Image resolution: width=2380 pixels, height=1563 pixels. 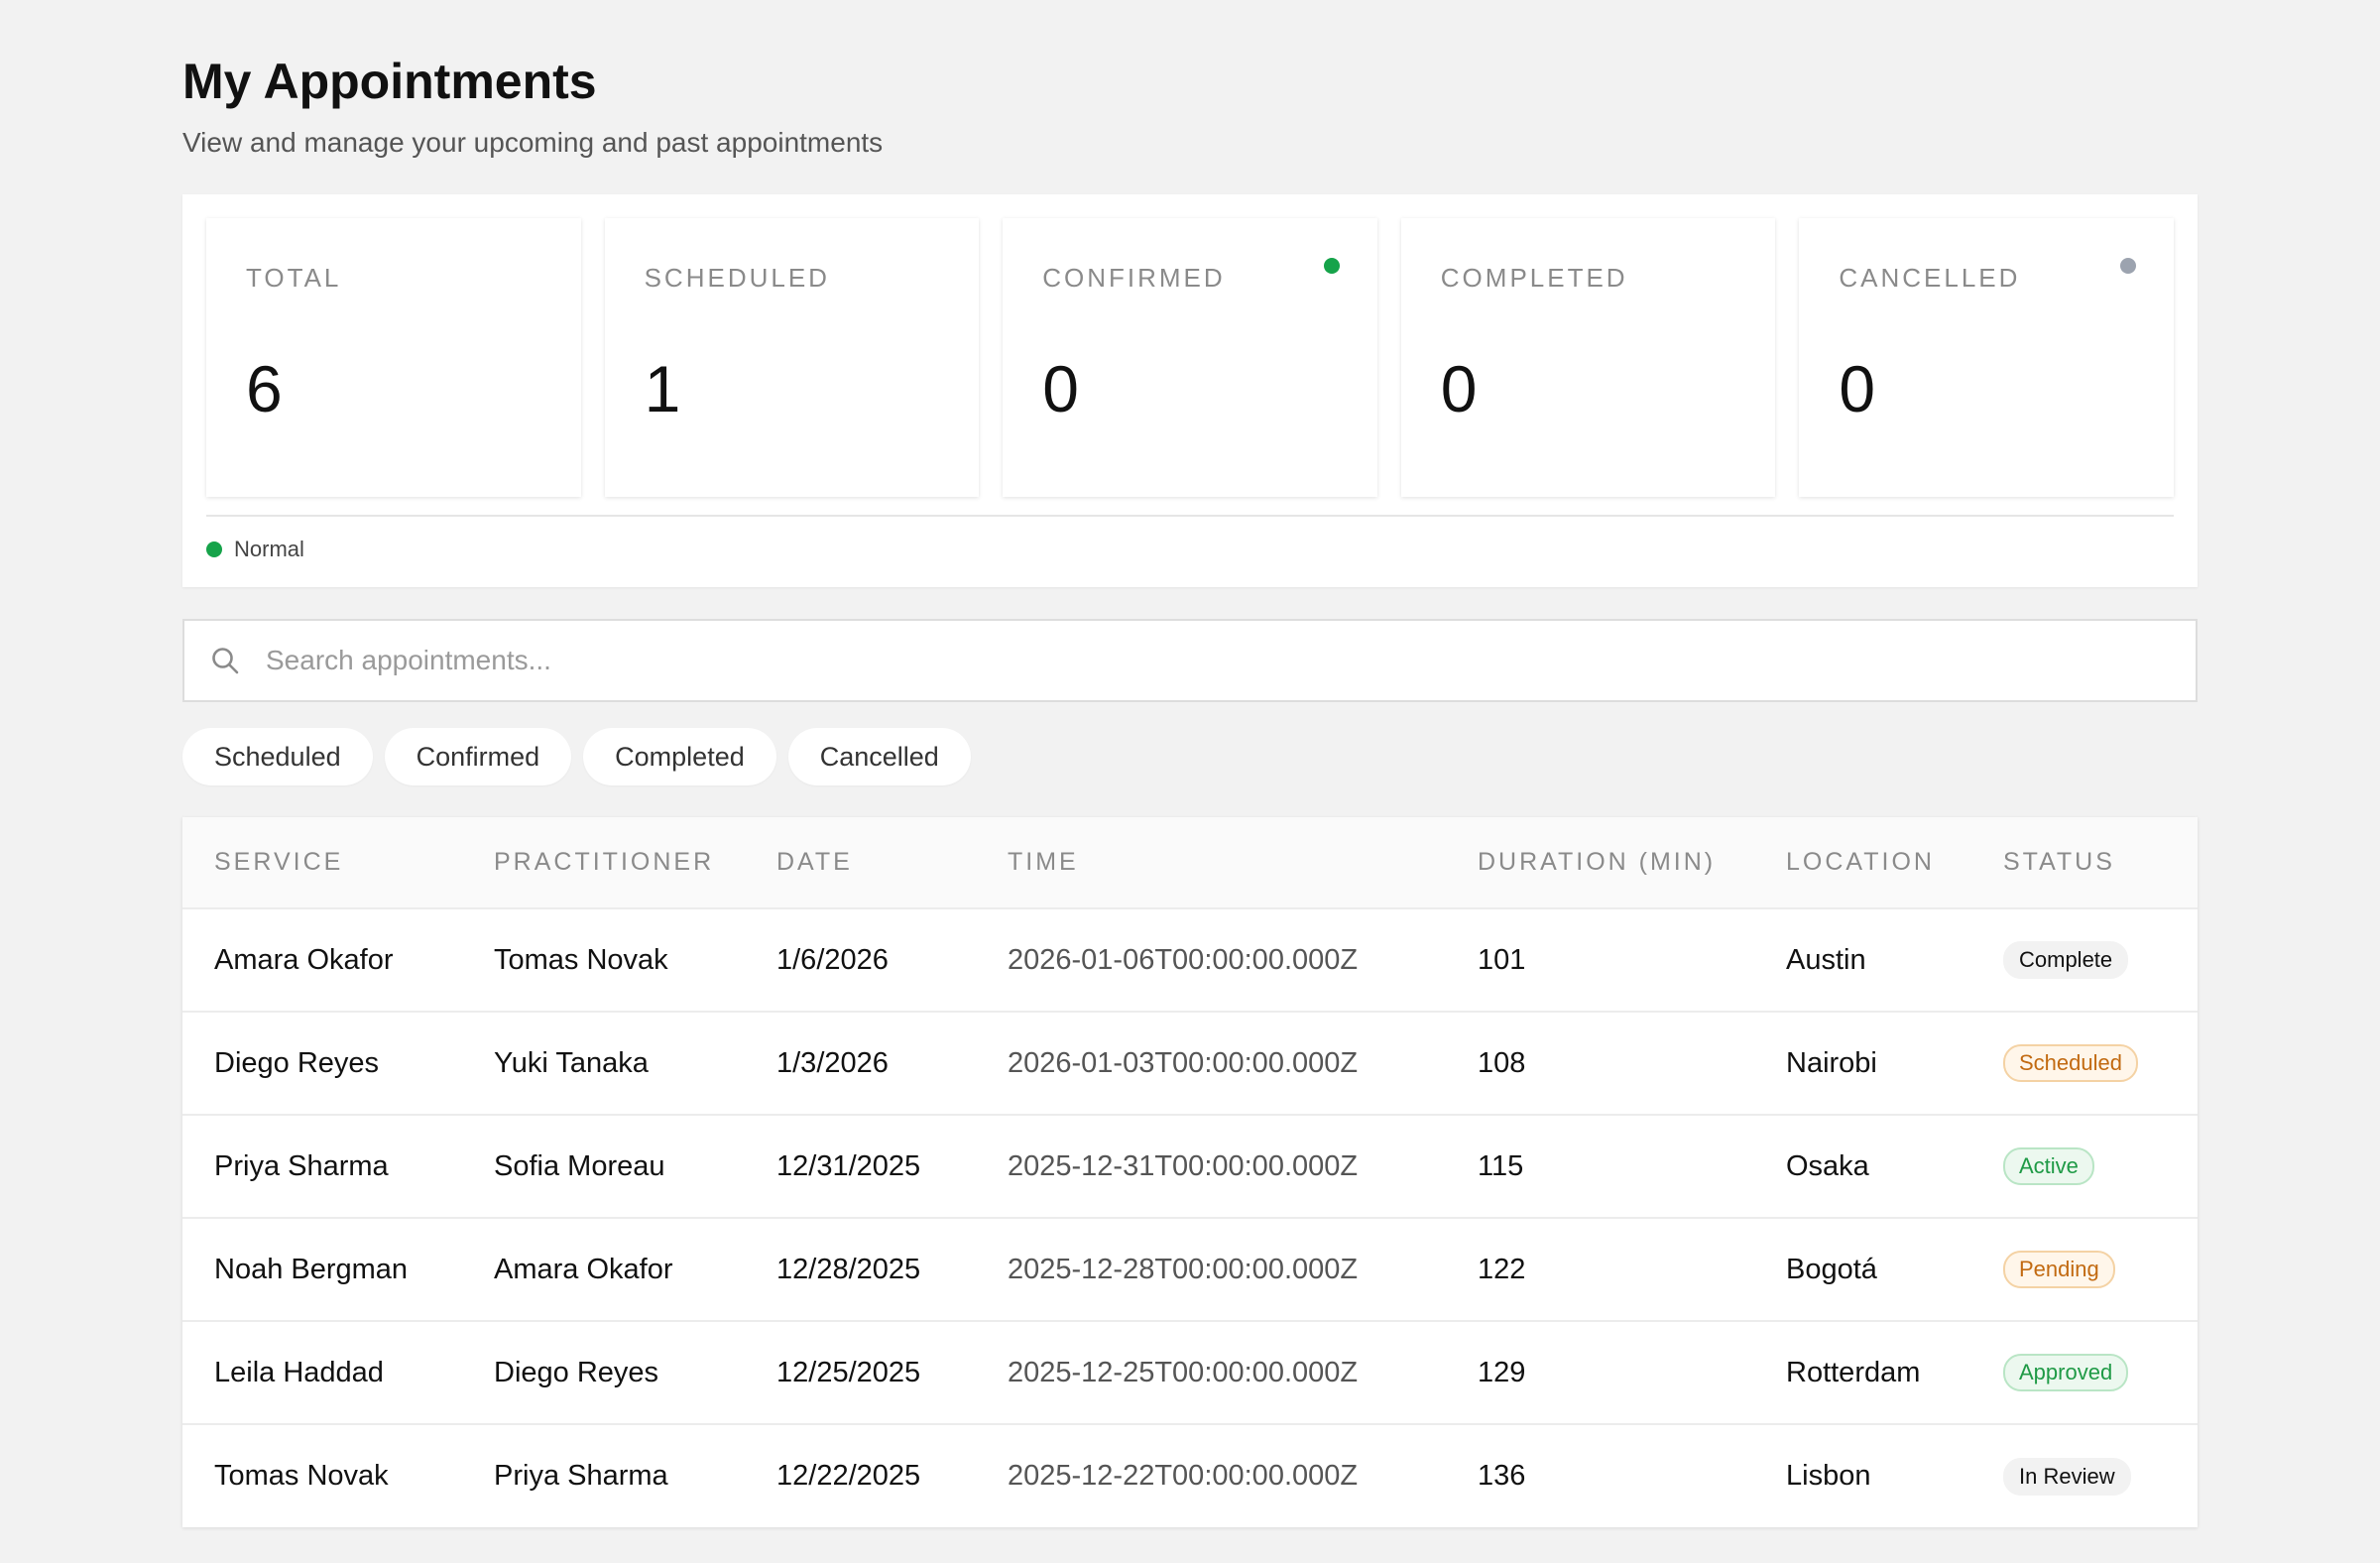 What do you see at coordinates (1230, 660) in the screenshot?
I see `search-input` at bounding box center [1230, 660].